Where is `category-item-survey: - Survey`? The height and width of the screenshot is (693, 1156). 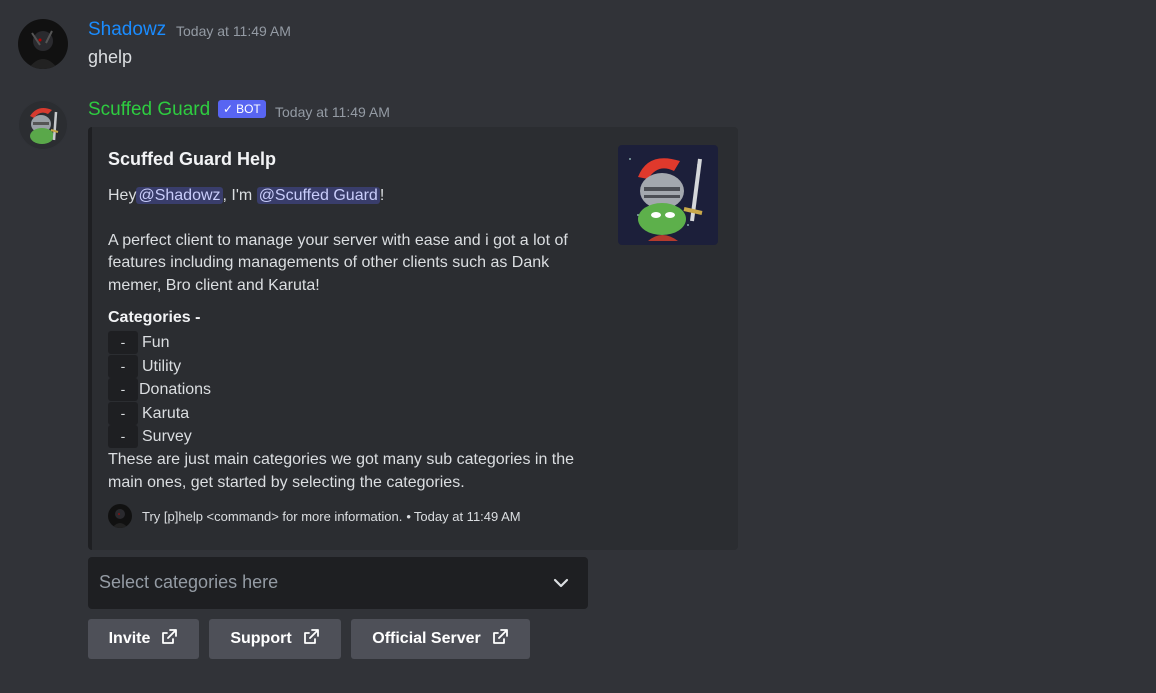
category-item-survey: - Survey is located at coordinates (150, 436).